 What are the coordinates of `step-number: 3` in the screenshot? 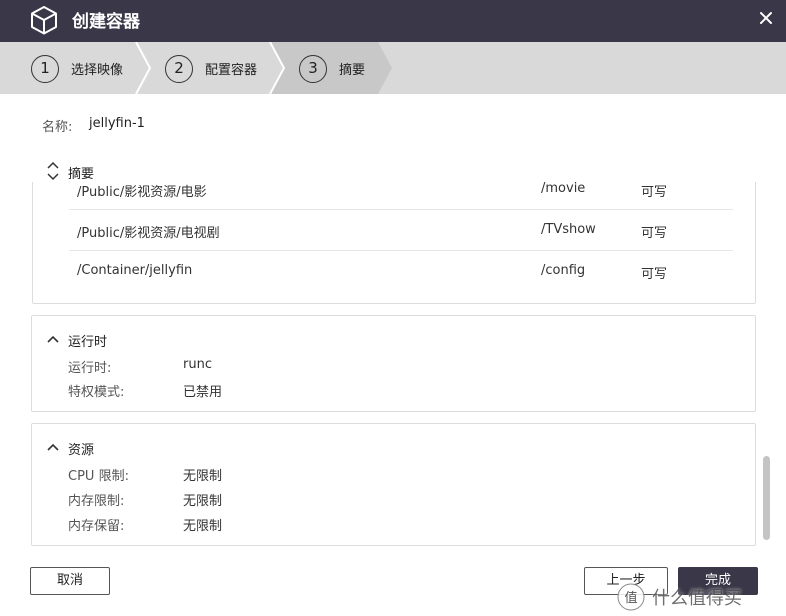 It's located at (313, 69).